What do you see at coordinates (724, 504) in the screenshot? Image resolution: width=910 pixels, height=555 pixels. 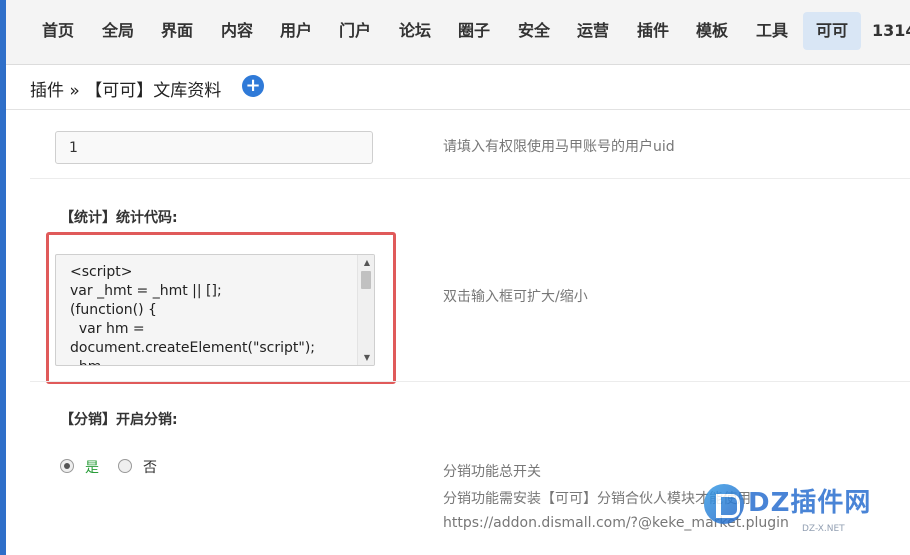 I see `watermark-logo-icon` at bounding box center [724, 504].